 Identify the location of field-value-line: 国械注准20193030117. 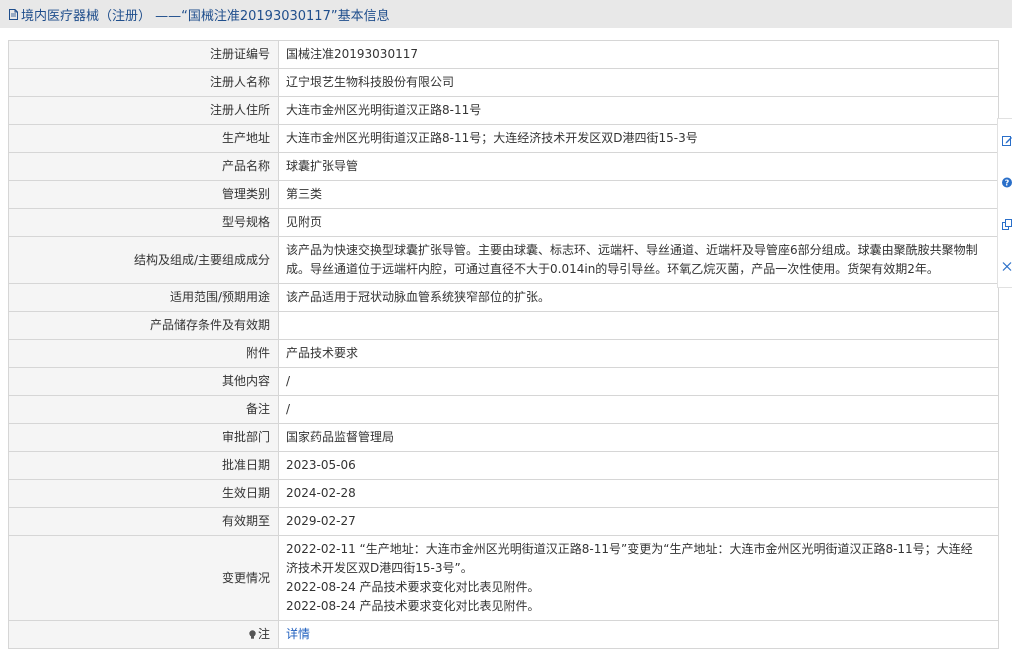
(352, 54).